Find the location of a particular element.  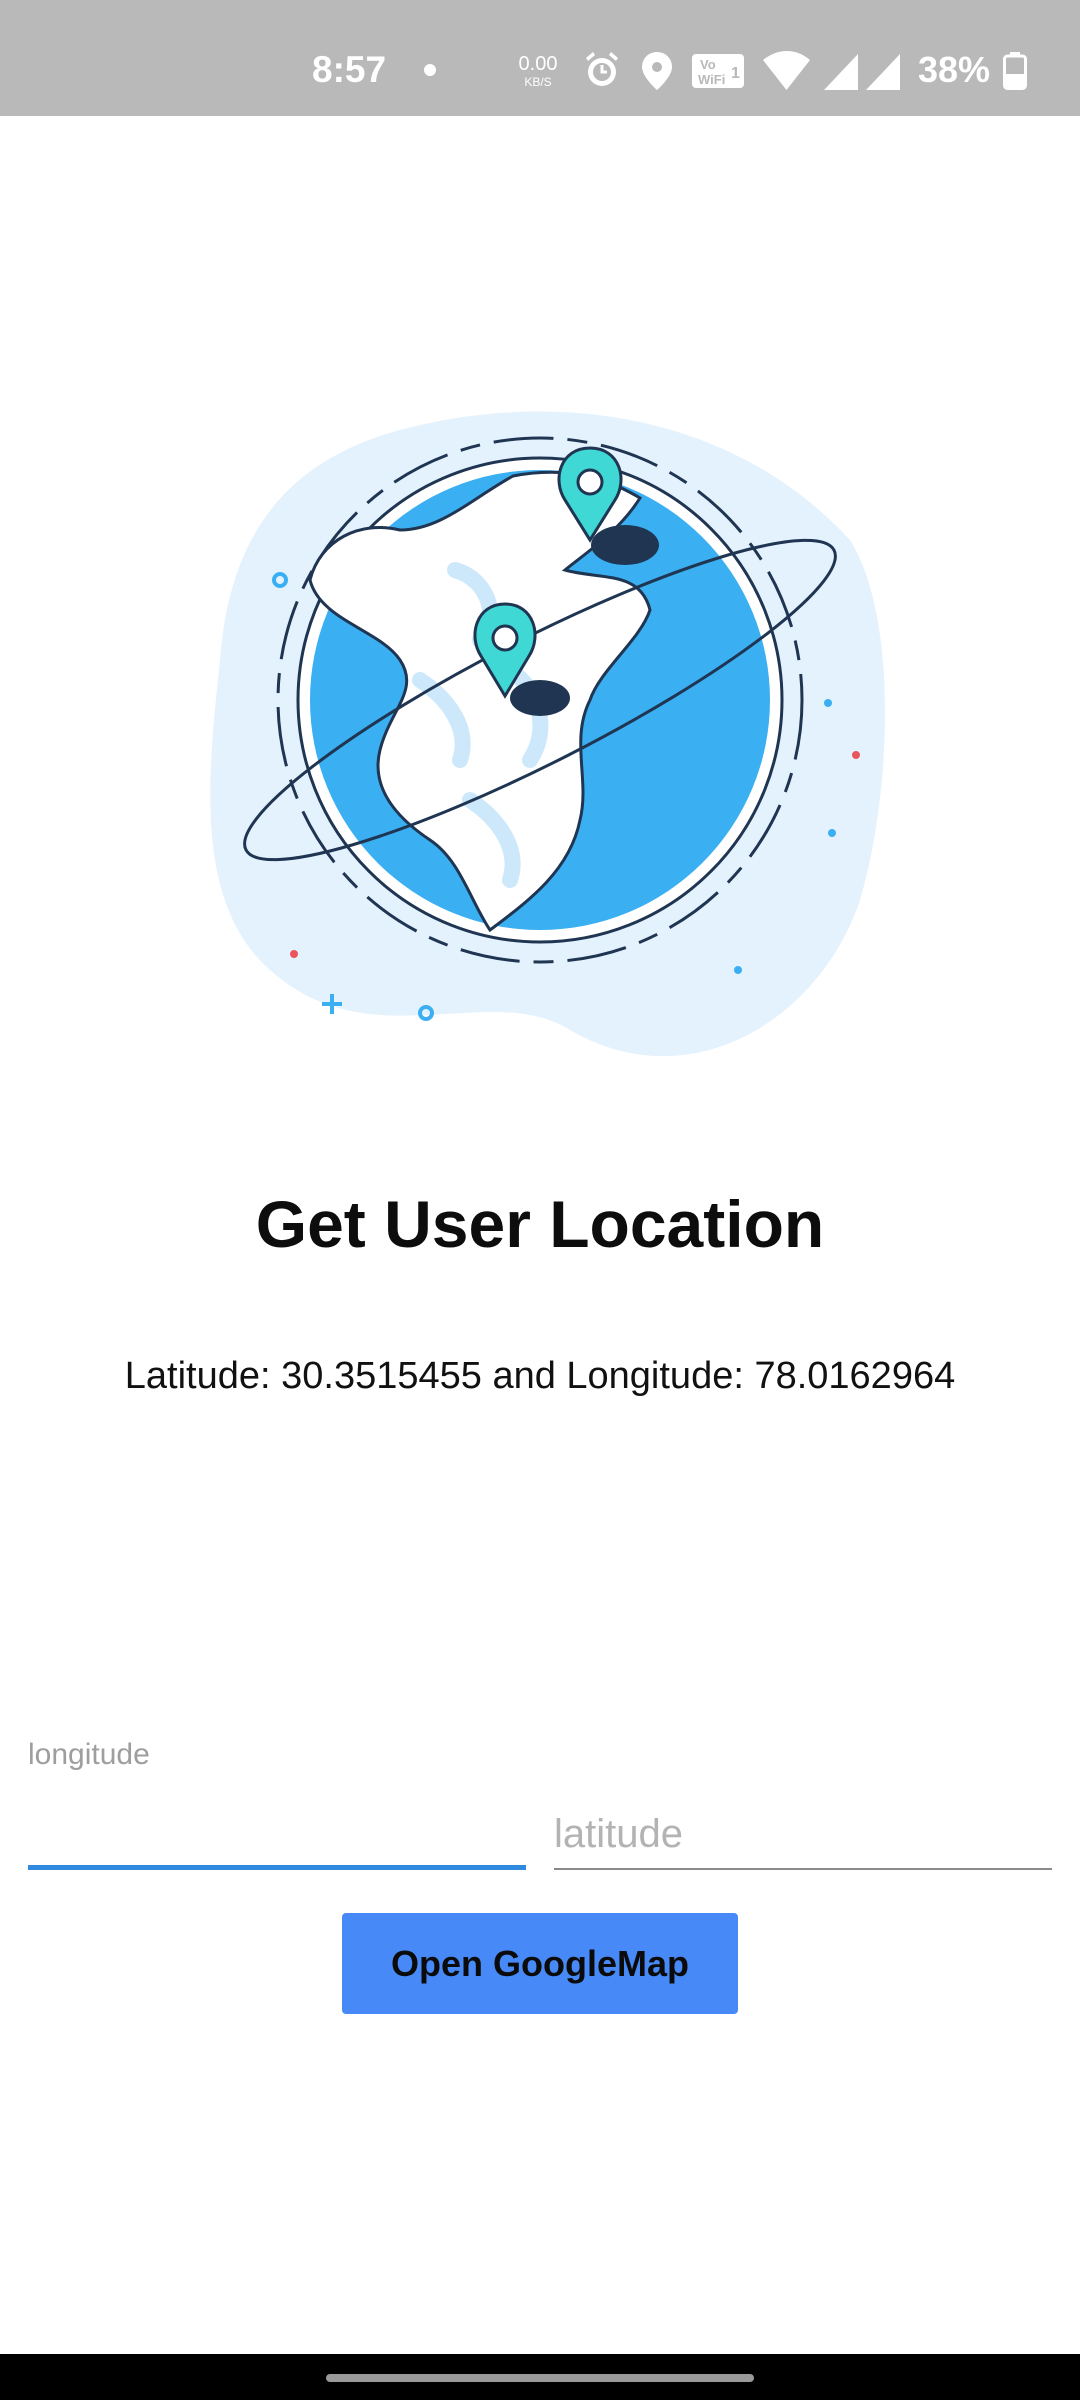

latitude-input is located at coordinates (803, 1834).